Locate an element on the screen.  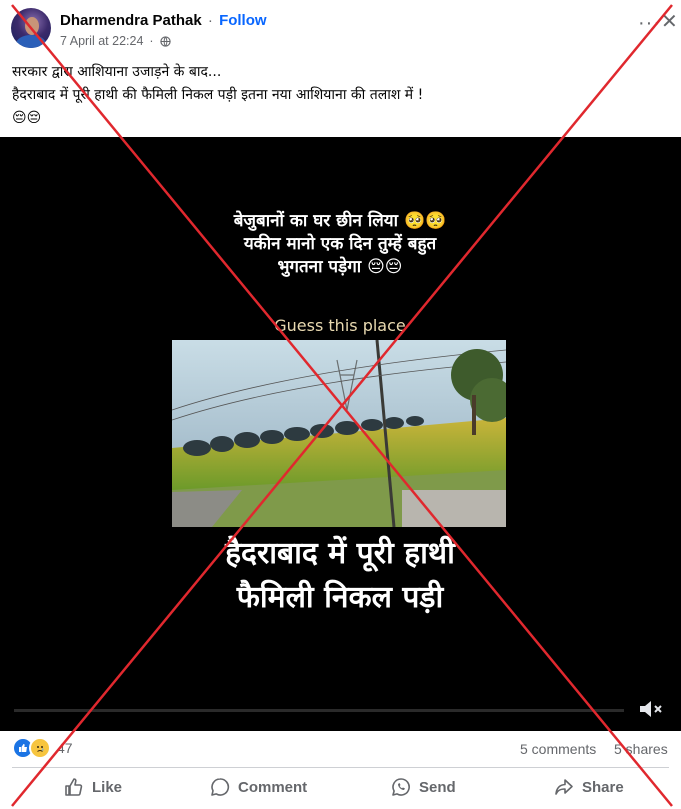
share-label: Share is located at coordinates (603, 787).